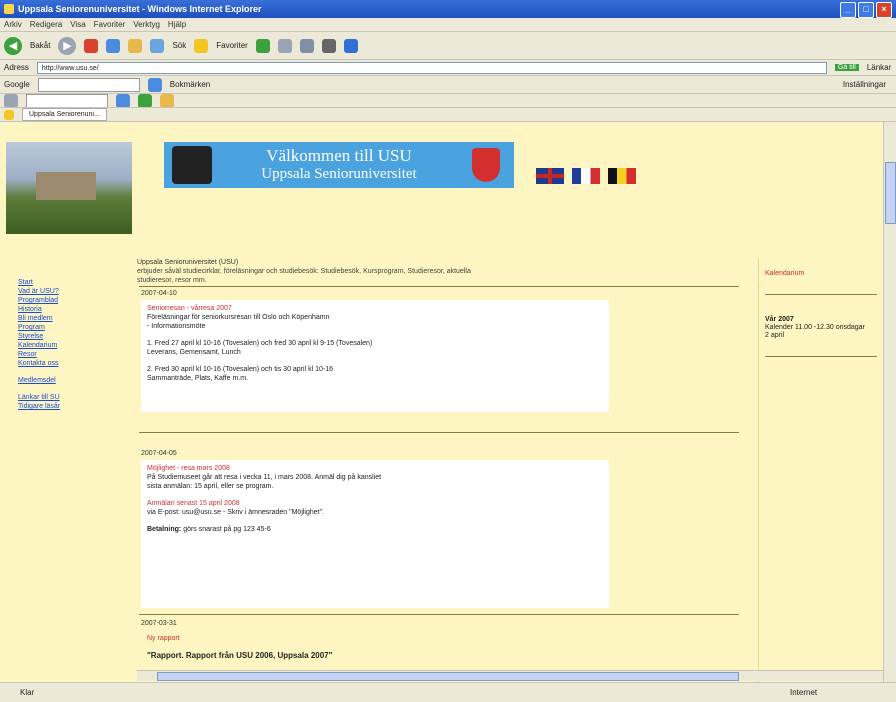 The width and height of the screenshot is (896, 702). I want to click on google-settings-label: Inställningar, so click(869, 84).